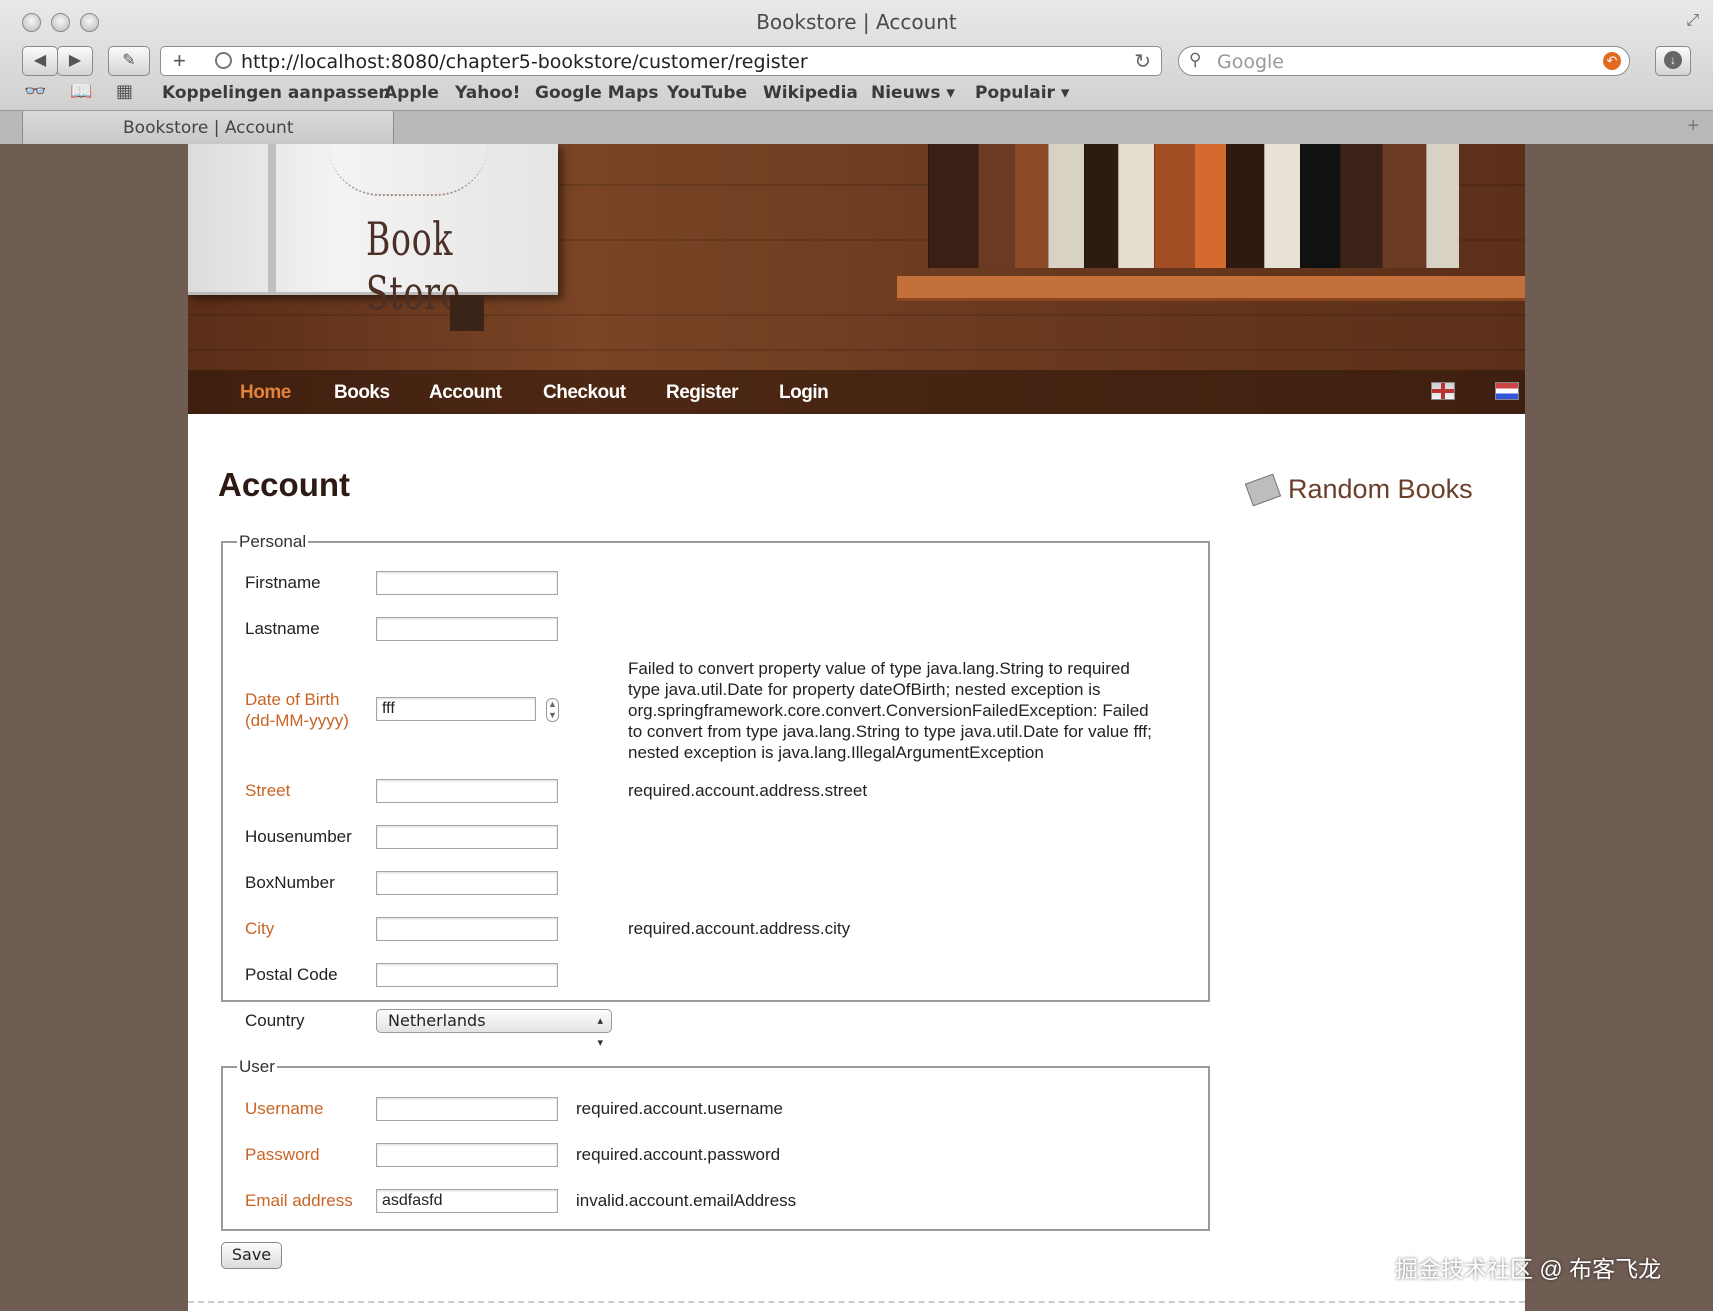 Image resolution: width=1713 pixels, height=1311 pixels. I want to click on dob-input, so click(456, 709).